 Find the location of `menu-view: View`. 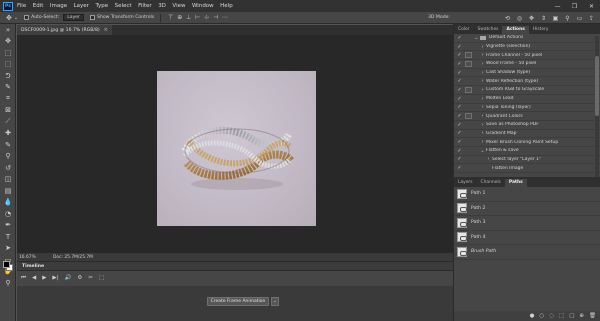

menu-view: View is located at coordinates (178, 6).